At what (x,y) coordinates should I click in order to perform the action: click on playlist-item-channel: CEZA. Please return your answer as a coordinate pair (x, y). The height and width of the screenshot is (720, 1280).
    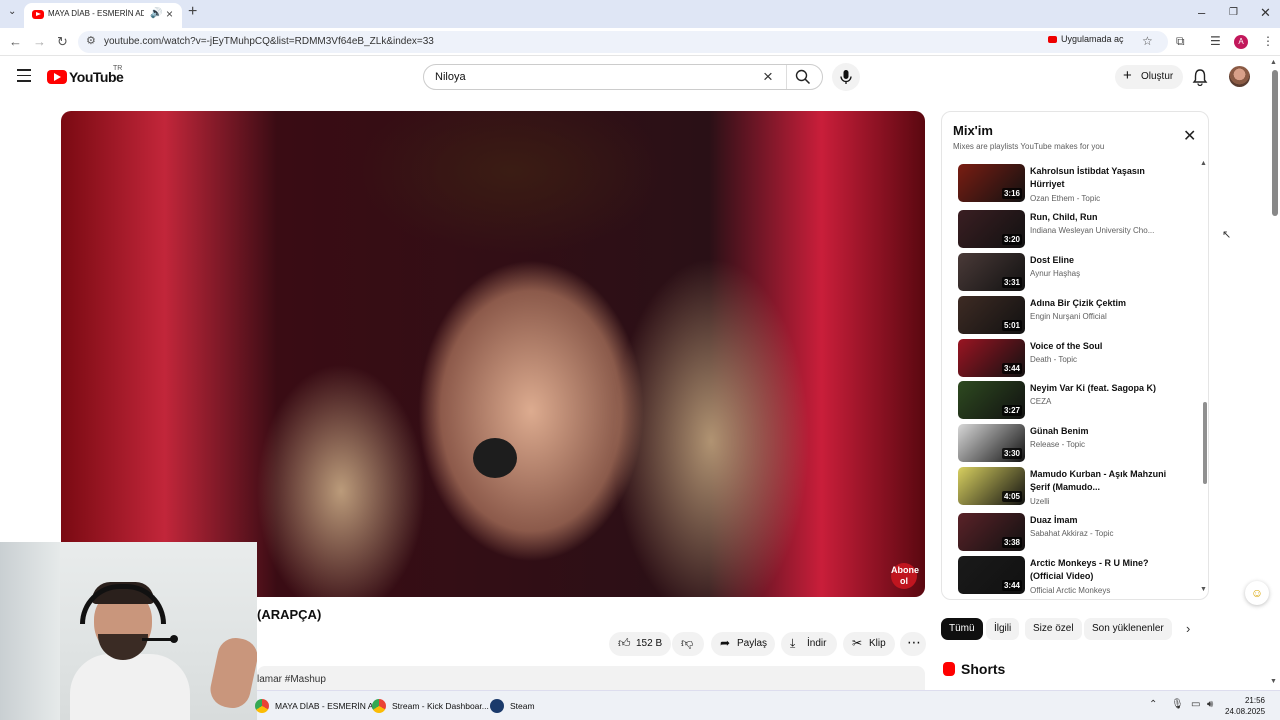
    Looking at the image, I should click on (1041, 401).